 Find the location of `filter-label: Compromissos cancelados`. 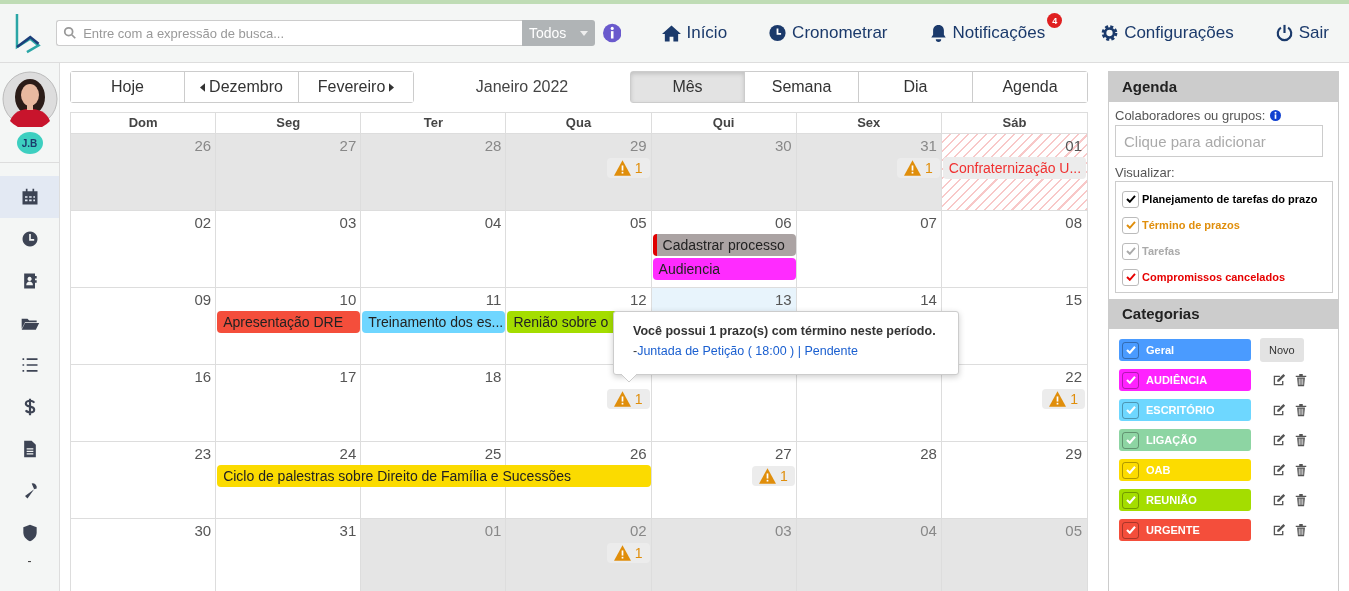

filter-label: Compromissos cancelados is located at coordinates (1214, 277).